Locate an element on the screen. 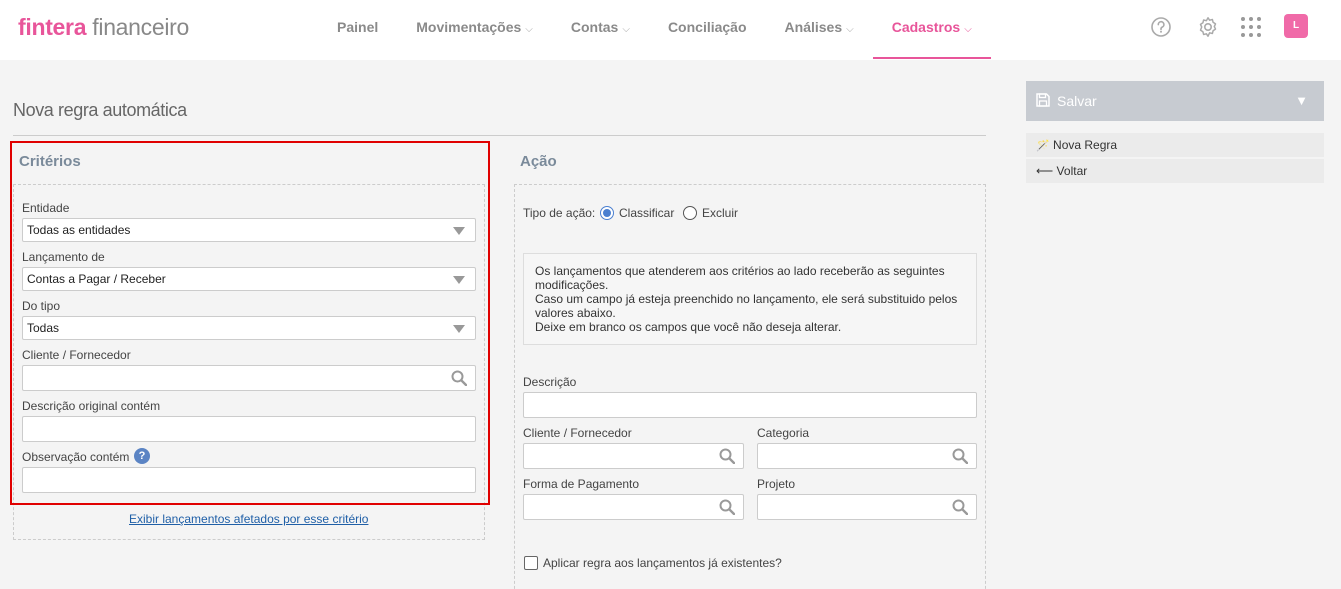 The image size is (1341, 589). nav-item-analises: Análises ⌵ is located at coordinates (819, 30).